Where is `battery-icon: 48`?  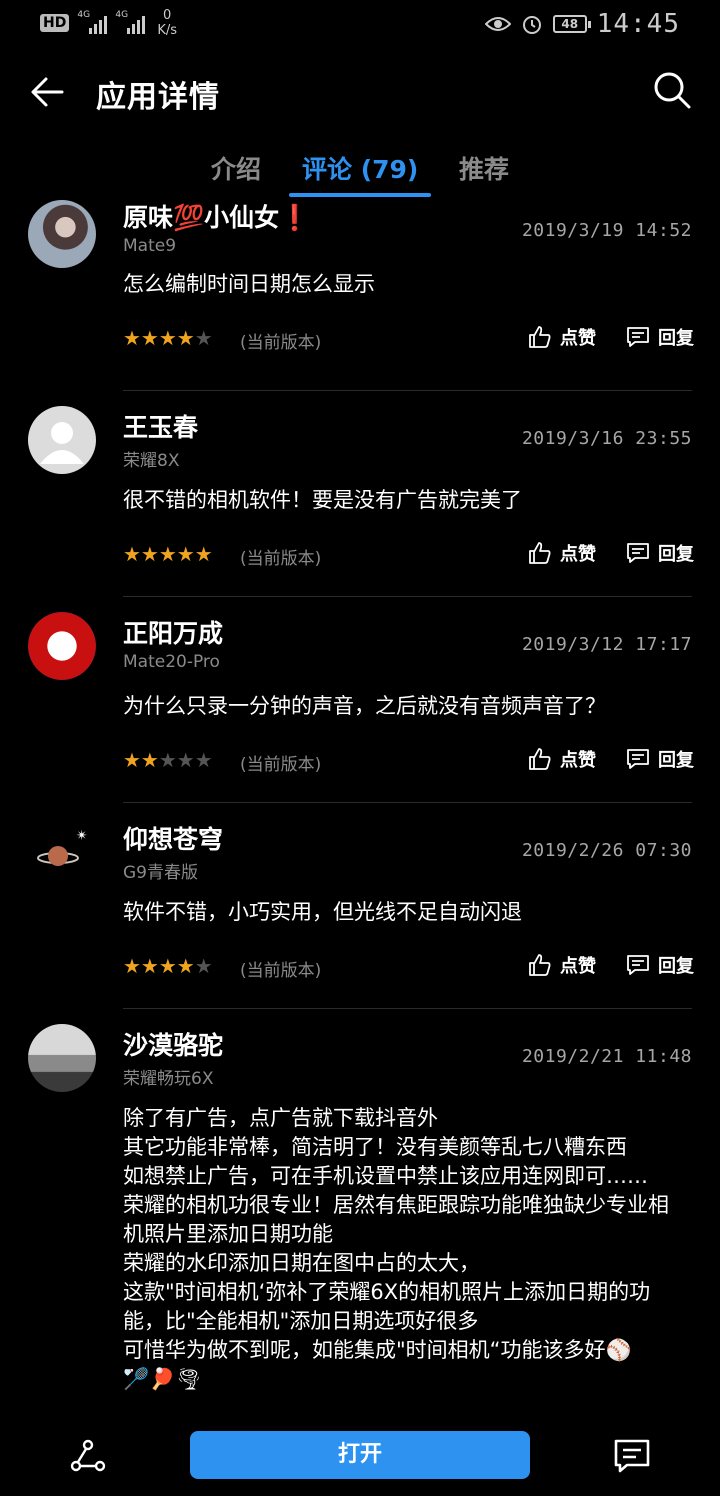 battery-icon: 48 is located at coordinates (571, 24).